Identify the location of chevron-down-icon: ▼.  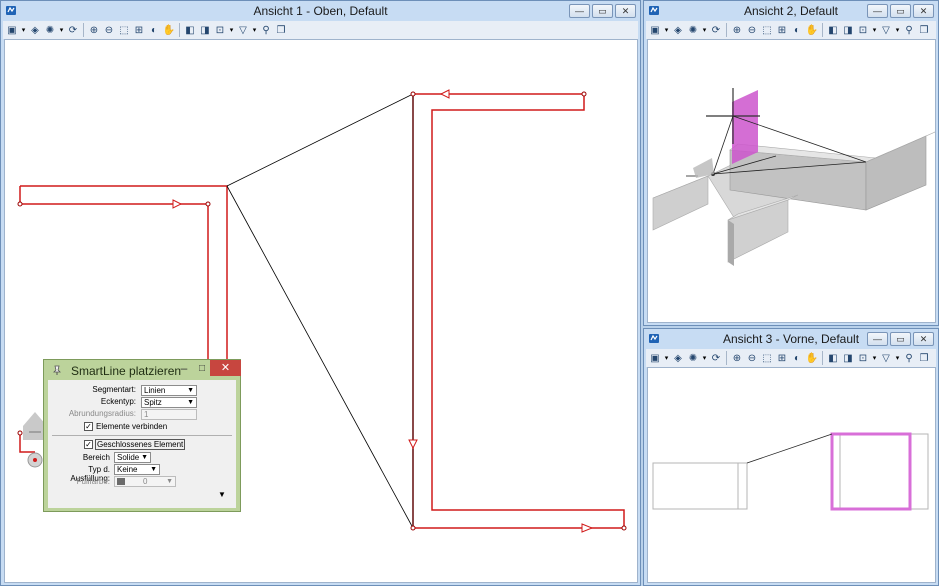
(144, 457).